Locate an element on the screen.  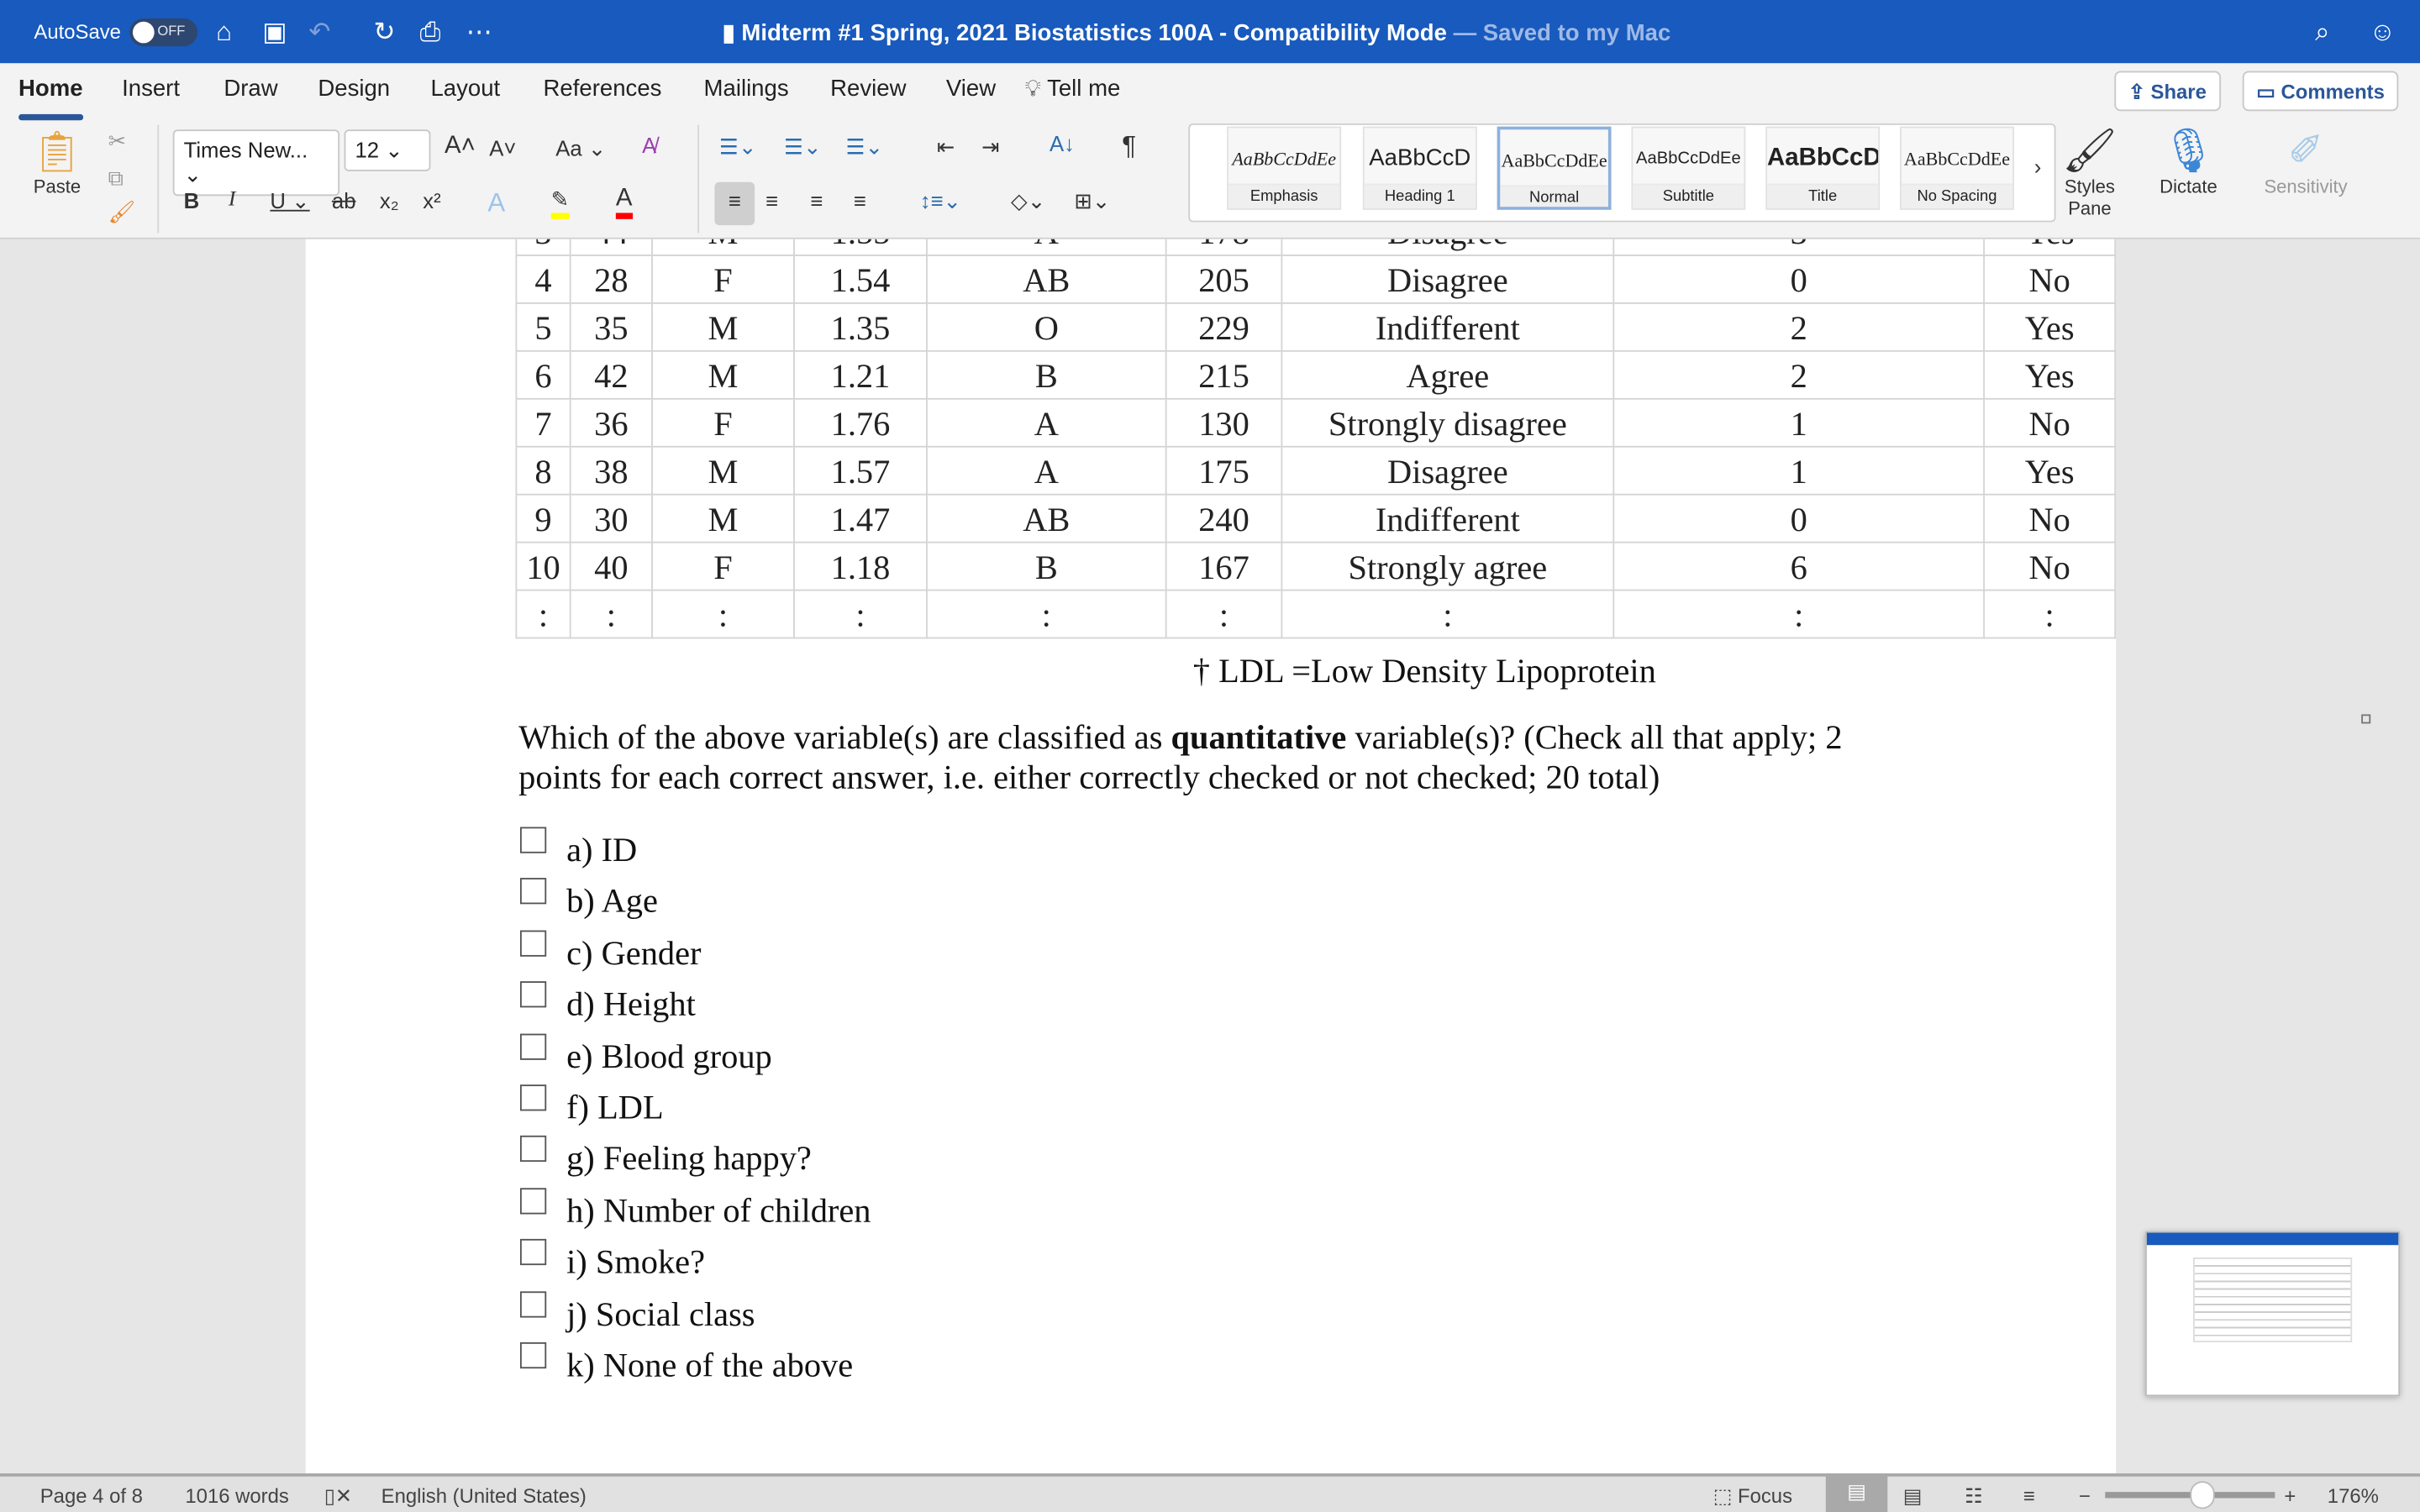
align-center-button: ≡ is located at coordinates (771, 200).